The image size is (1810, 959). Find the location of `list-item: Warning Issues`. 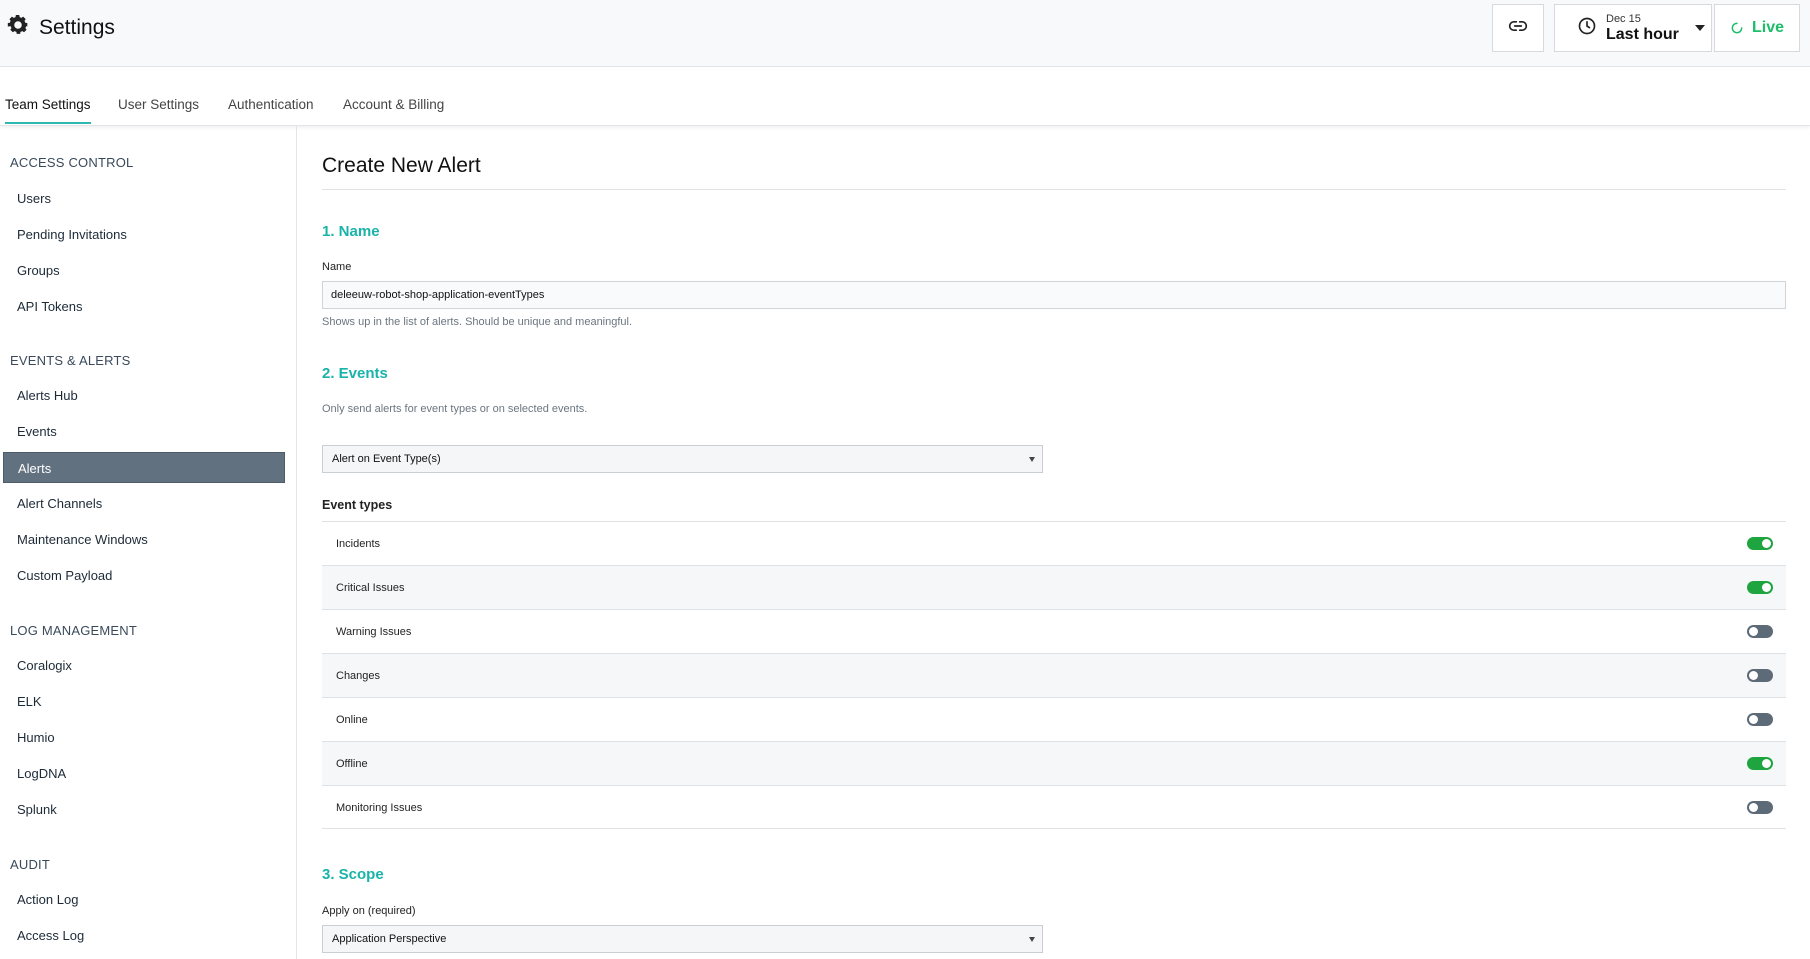

list-item: Warning Issues is located at coordinates (1054, 631).